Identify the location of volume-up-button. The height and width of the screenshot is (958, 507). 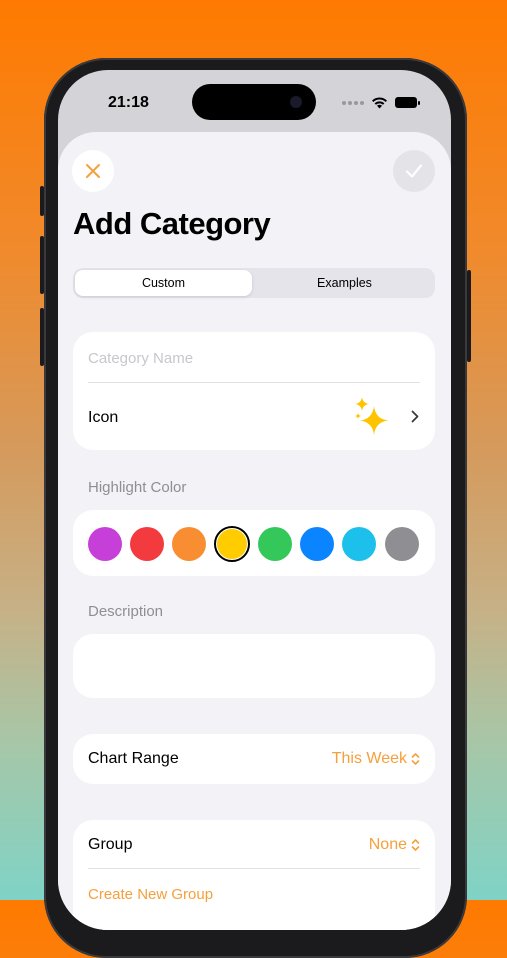
(42, 265).